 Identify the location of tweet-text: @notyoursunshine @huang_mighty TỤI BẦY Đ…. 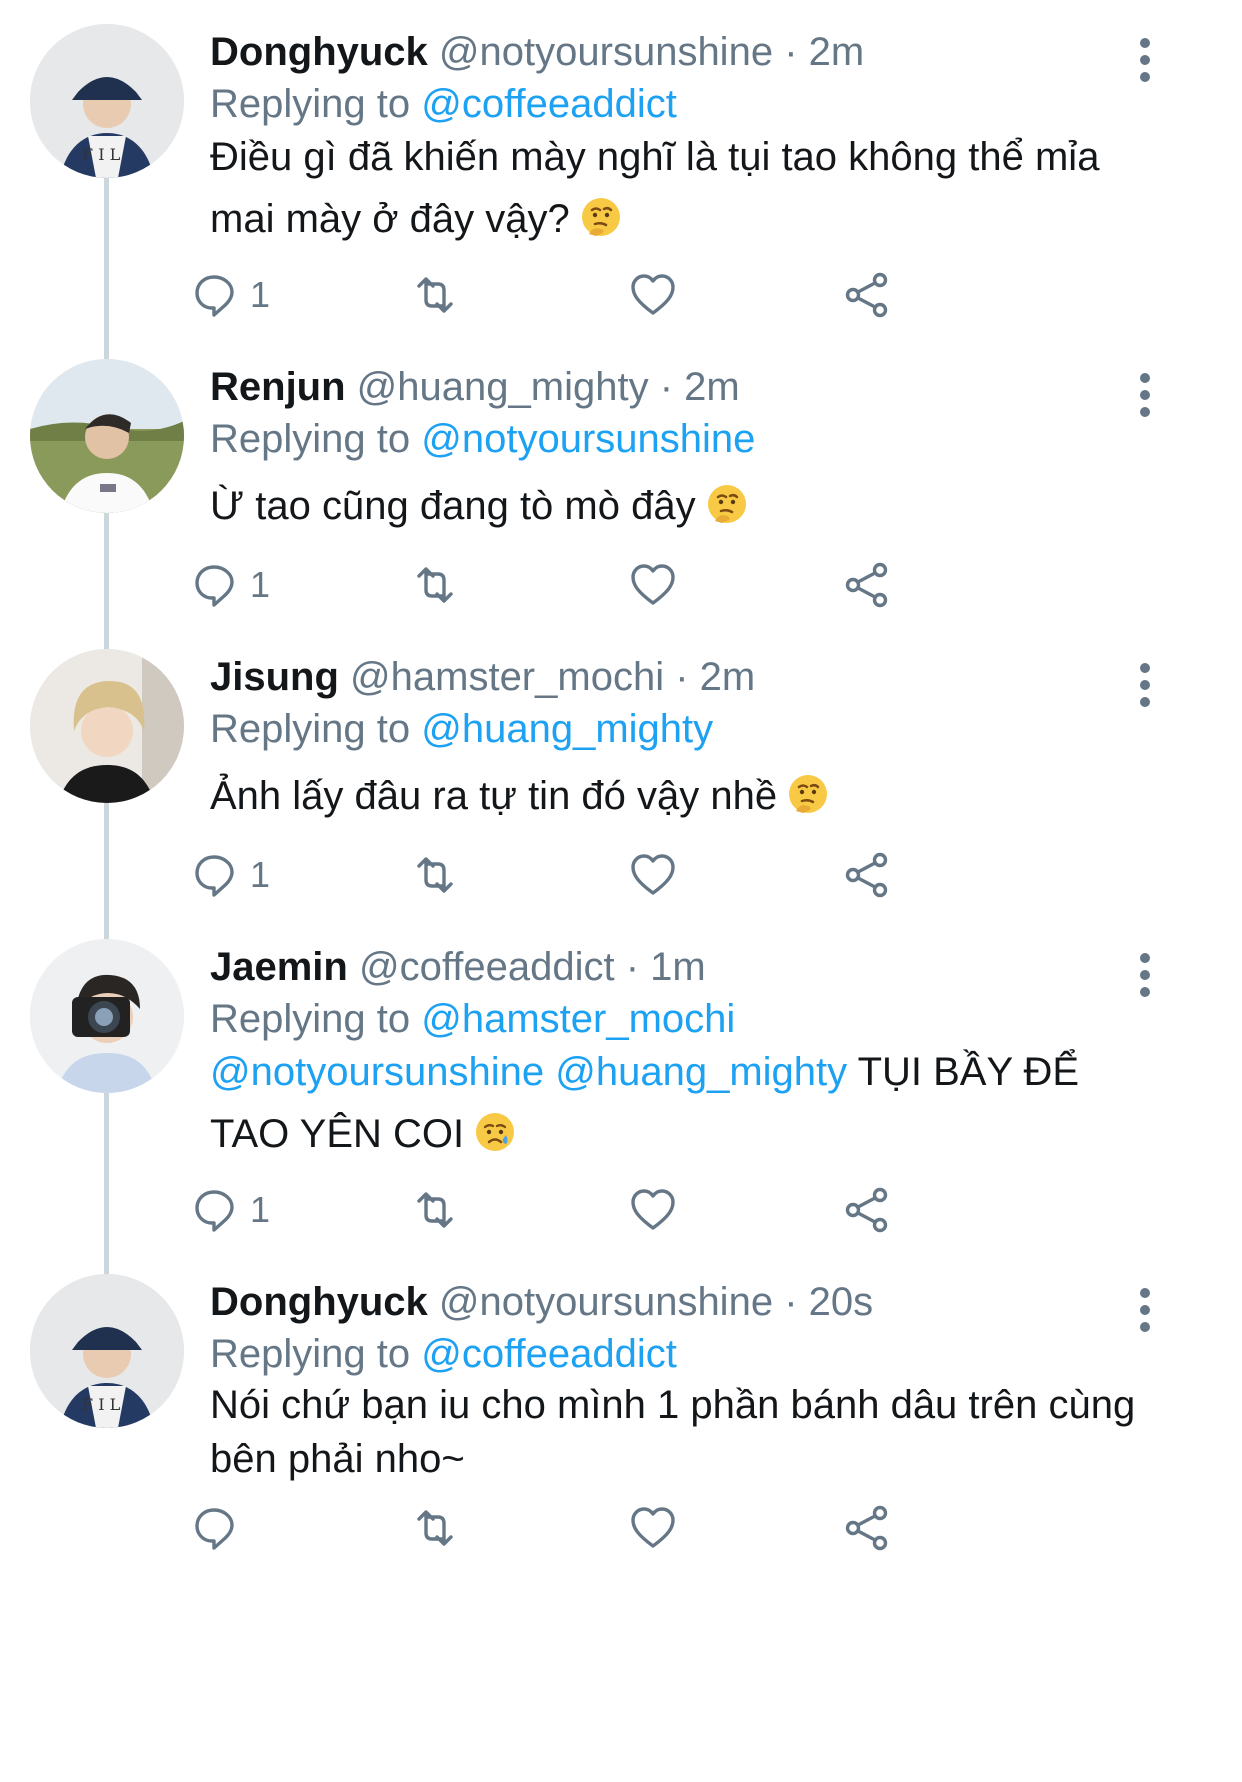
(685, 1103).